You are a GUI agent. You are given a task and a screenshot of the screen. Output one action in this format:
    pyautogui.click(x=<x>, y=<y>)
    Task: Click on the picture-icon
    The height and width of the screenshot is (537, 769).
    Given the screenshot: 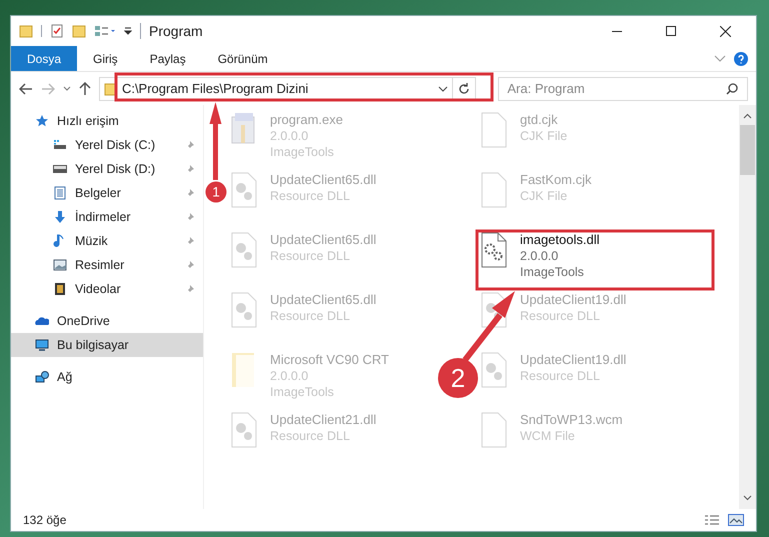 What is the action you would take?
    pyautogui.click(x=60, y=265)
    